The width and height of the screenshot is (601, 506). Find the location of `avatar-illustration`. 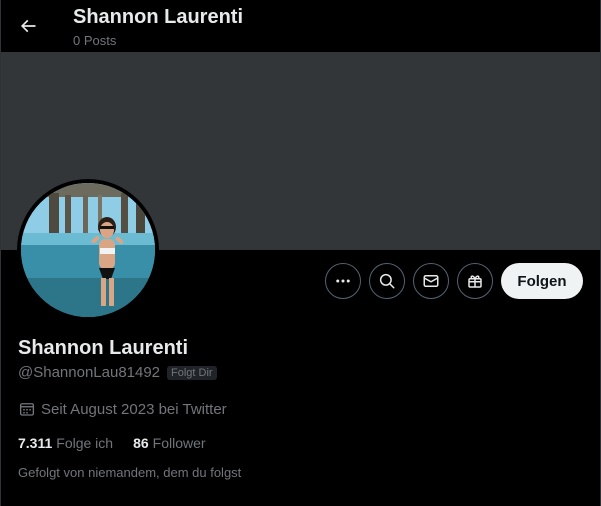

avatar-illustration is located at coordinates (88, 250).